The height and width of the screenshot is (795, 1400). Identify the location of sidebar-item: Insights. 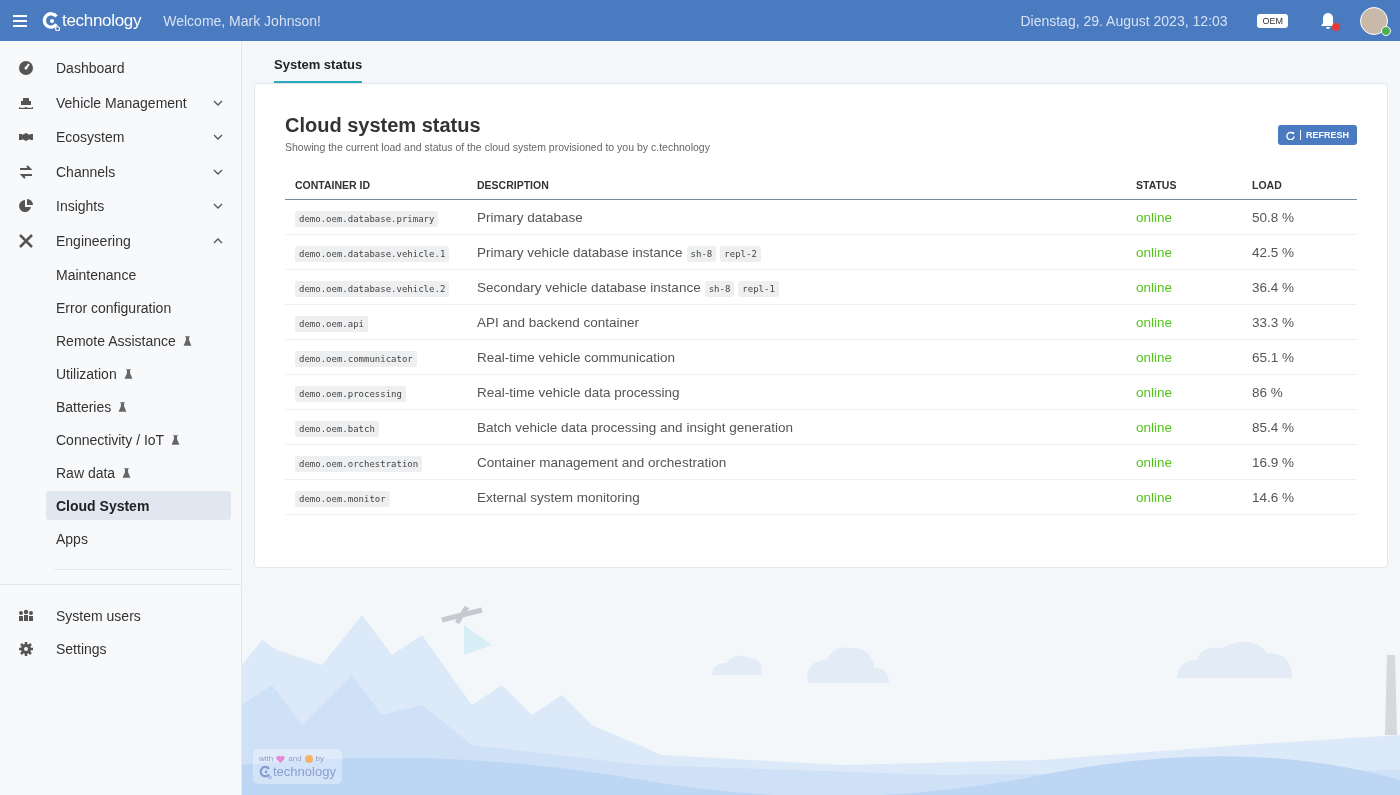
(120, 206).